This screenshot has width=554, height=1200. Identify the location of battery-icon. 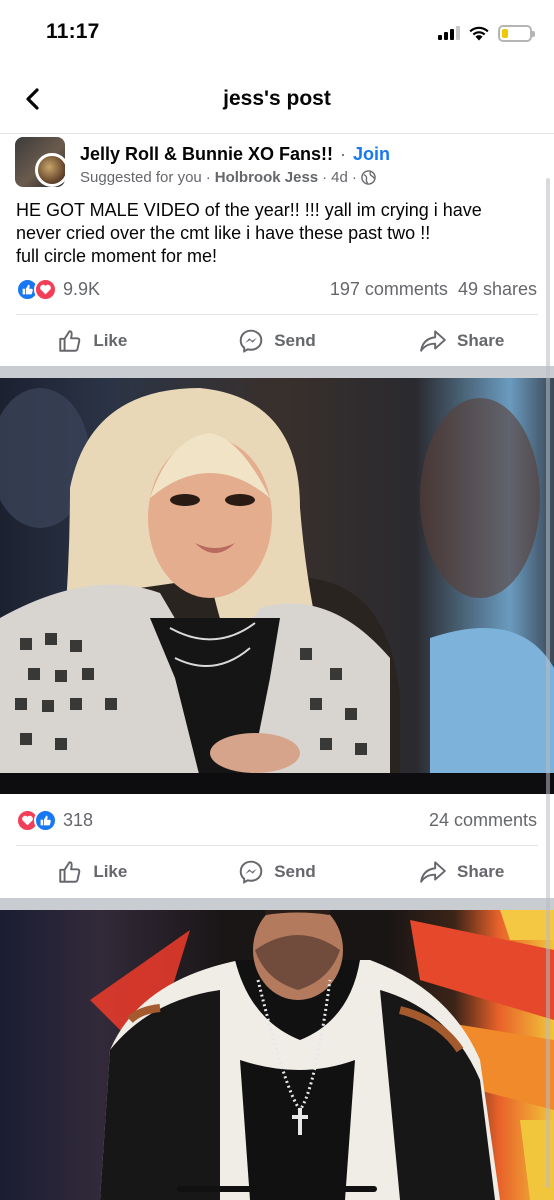
(516, 33).